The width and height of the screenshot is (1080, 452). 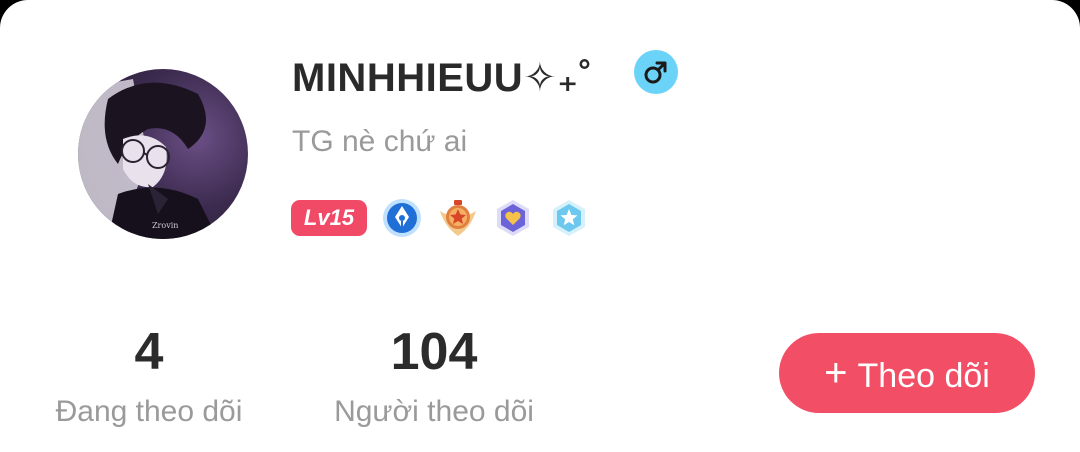 What do you see at coordinates (402, 218) in the screenshot?
I see `pen-medal-icon` at bounding box center [402, 218].